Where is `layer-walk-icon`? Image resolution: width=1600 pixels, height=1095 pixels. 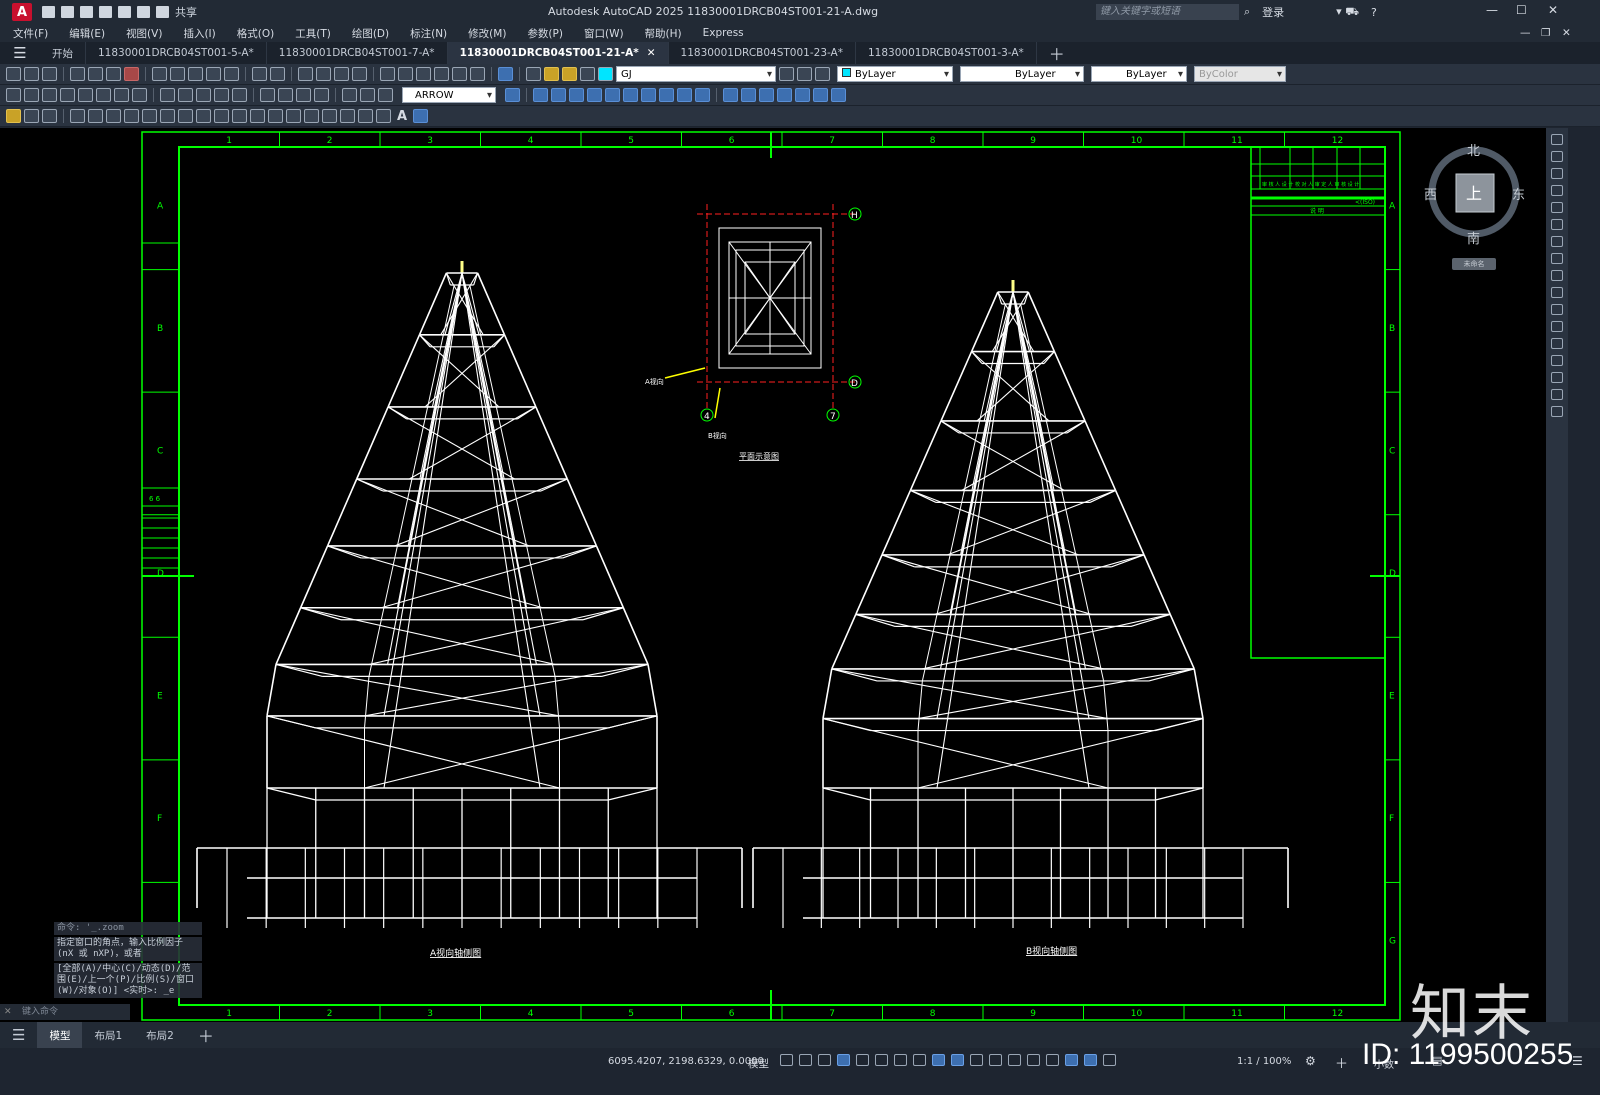 layer-walk-icon is located at coordinates (49, 116).